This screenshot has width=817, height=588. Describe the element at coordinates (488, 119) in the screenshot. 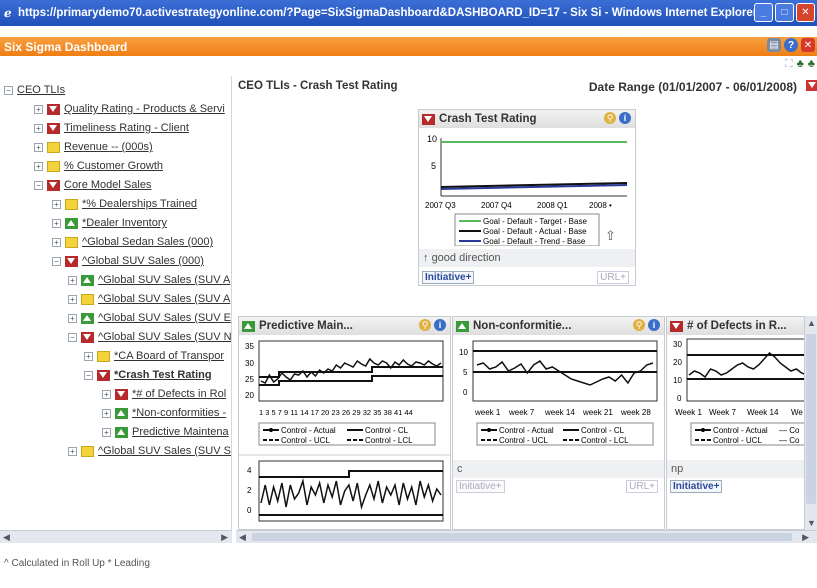

I see `crash-test-title: Crash Test Rating` at that location.